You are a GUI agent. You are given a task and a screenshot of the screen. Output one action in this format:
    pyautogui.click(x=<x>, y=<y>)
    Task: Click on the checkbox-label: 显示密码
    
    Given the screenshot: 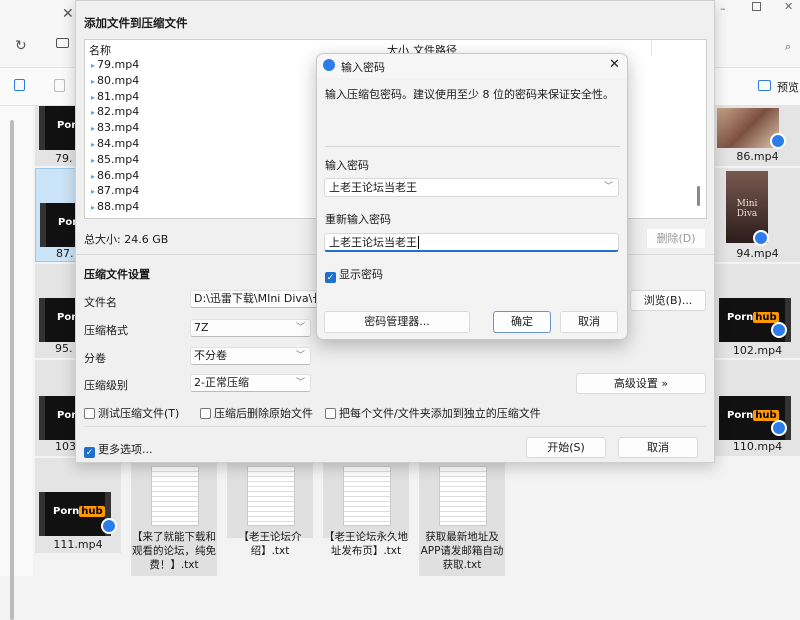 What is the action you would take?
    pyautogui.click(x=361, y=274)
    